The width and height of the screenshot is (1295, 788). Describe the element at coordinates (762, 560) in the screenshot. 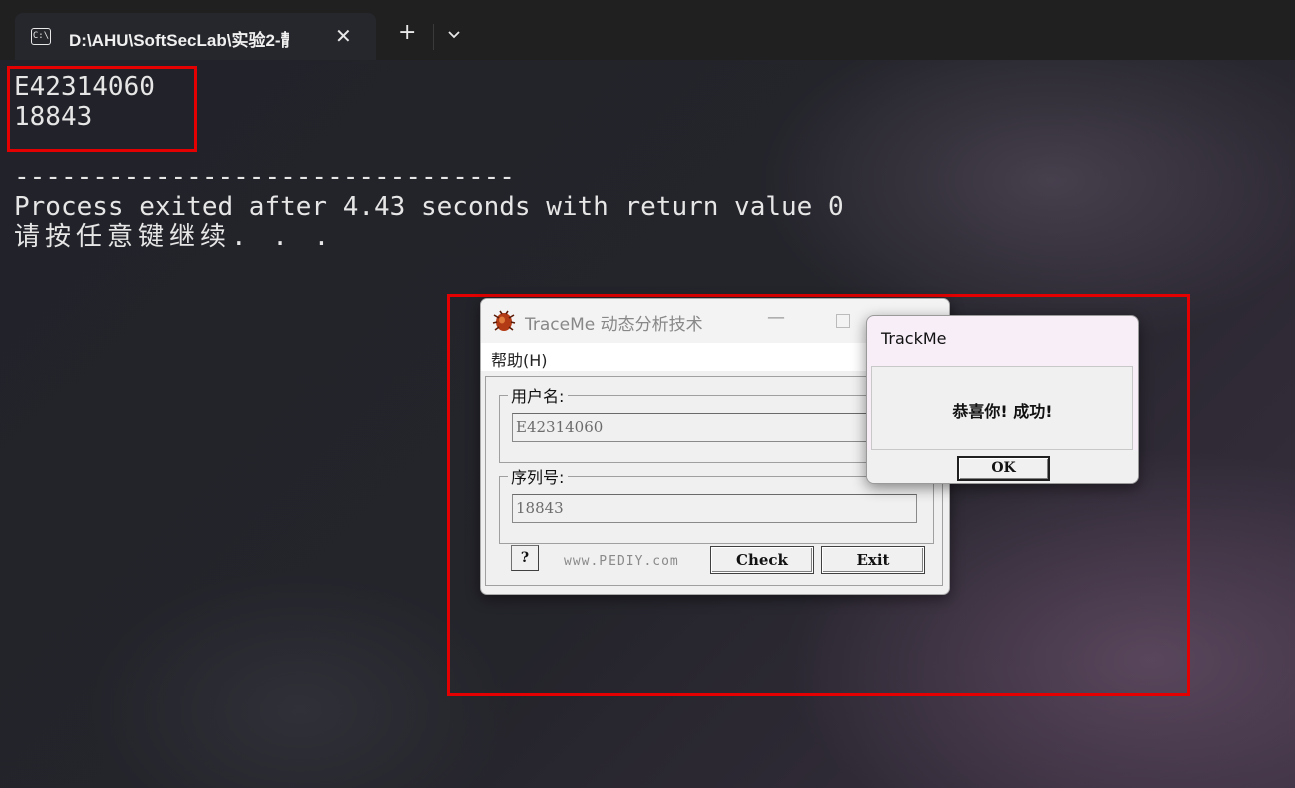

I see `check-button: Check` at that location.